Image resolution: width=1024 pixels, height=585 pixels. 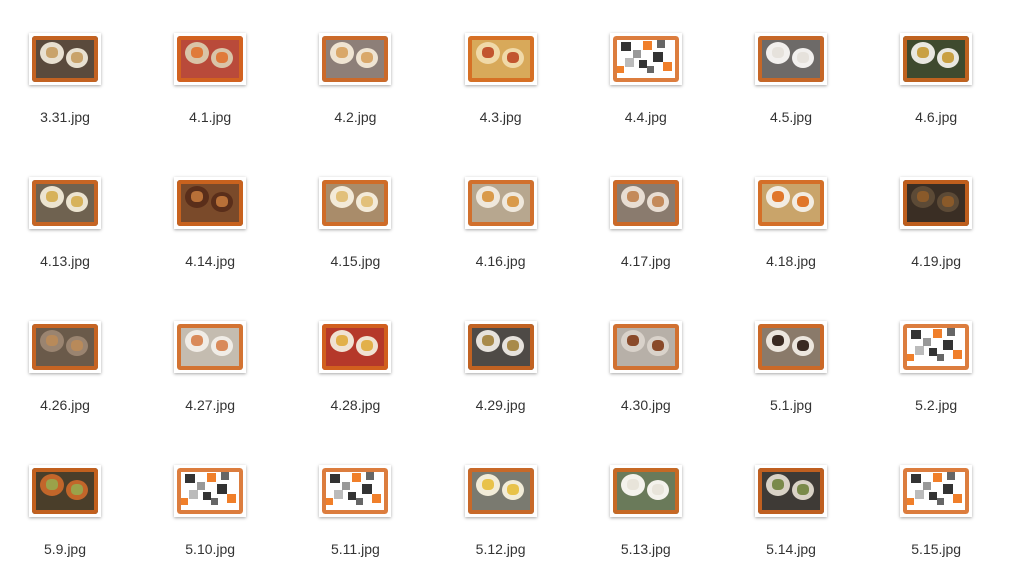 What do you see at coordinates (65, 93) in the screenshot?
I see `file-item: 3.31.jpg` at bounding box center [65, 93].